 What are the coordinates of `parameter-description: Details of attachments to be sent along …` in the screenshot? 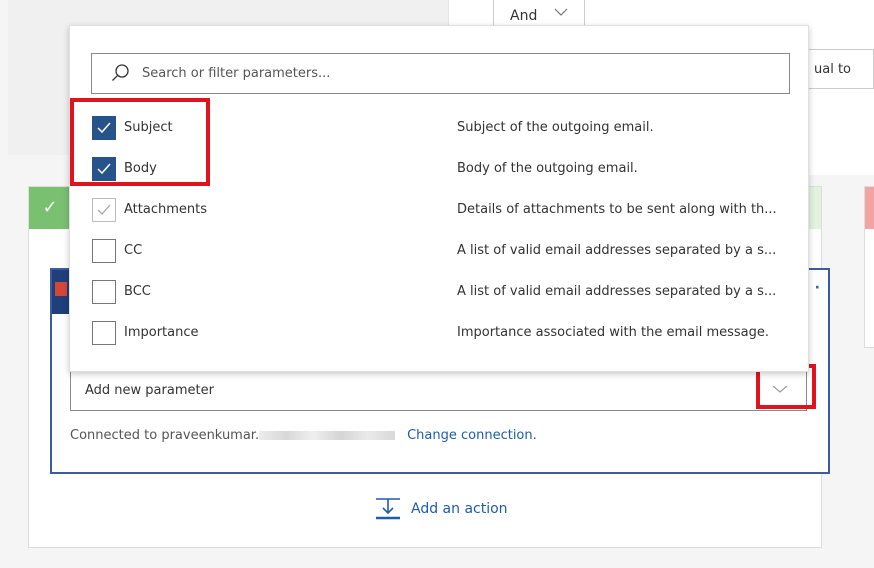 It's located at (617, 209).